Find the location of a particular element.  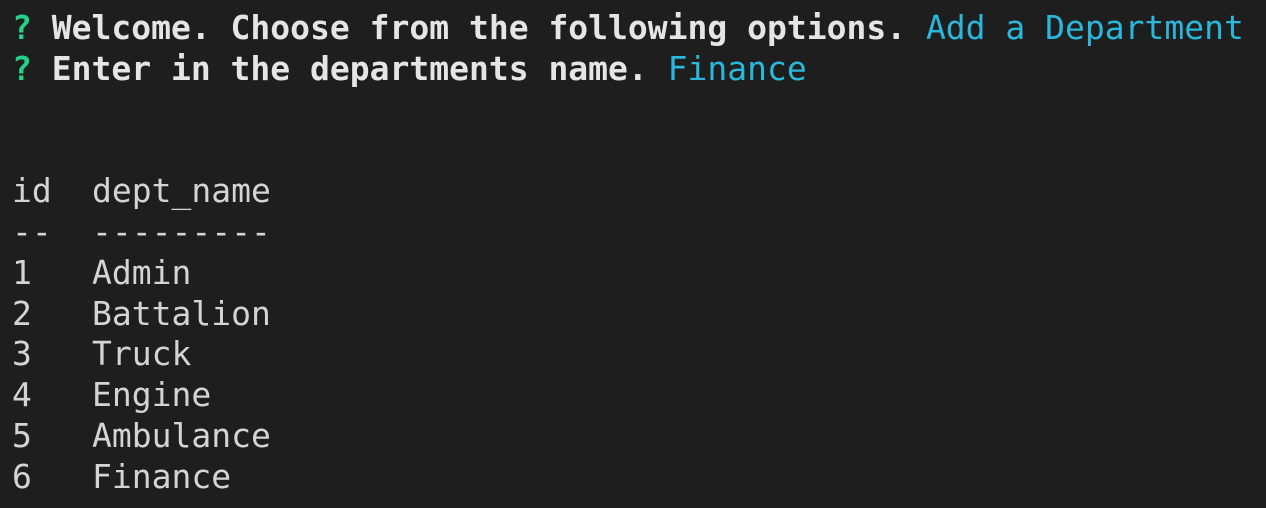

row-id: 3 is located at coordinates (22, 354).